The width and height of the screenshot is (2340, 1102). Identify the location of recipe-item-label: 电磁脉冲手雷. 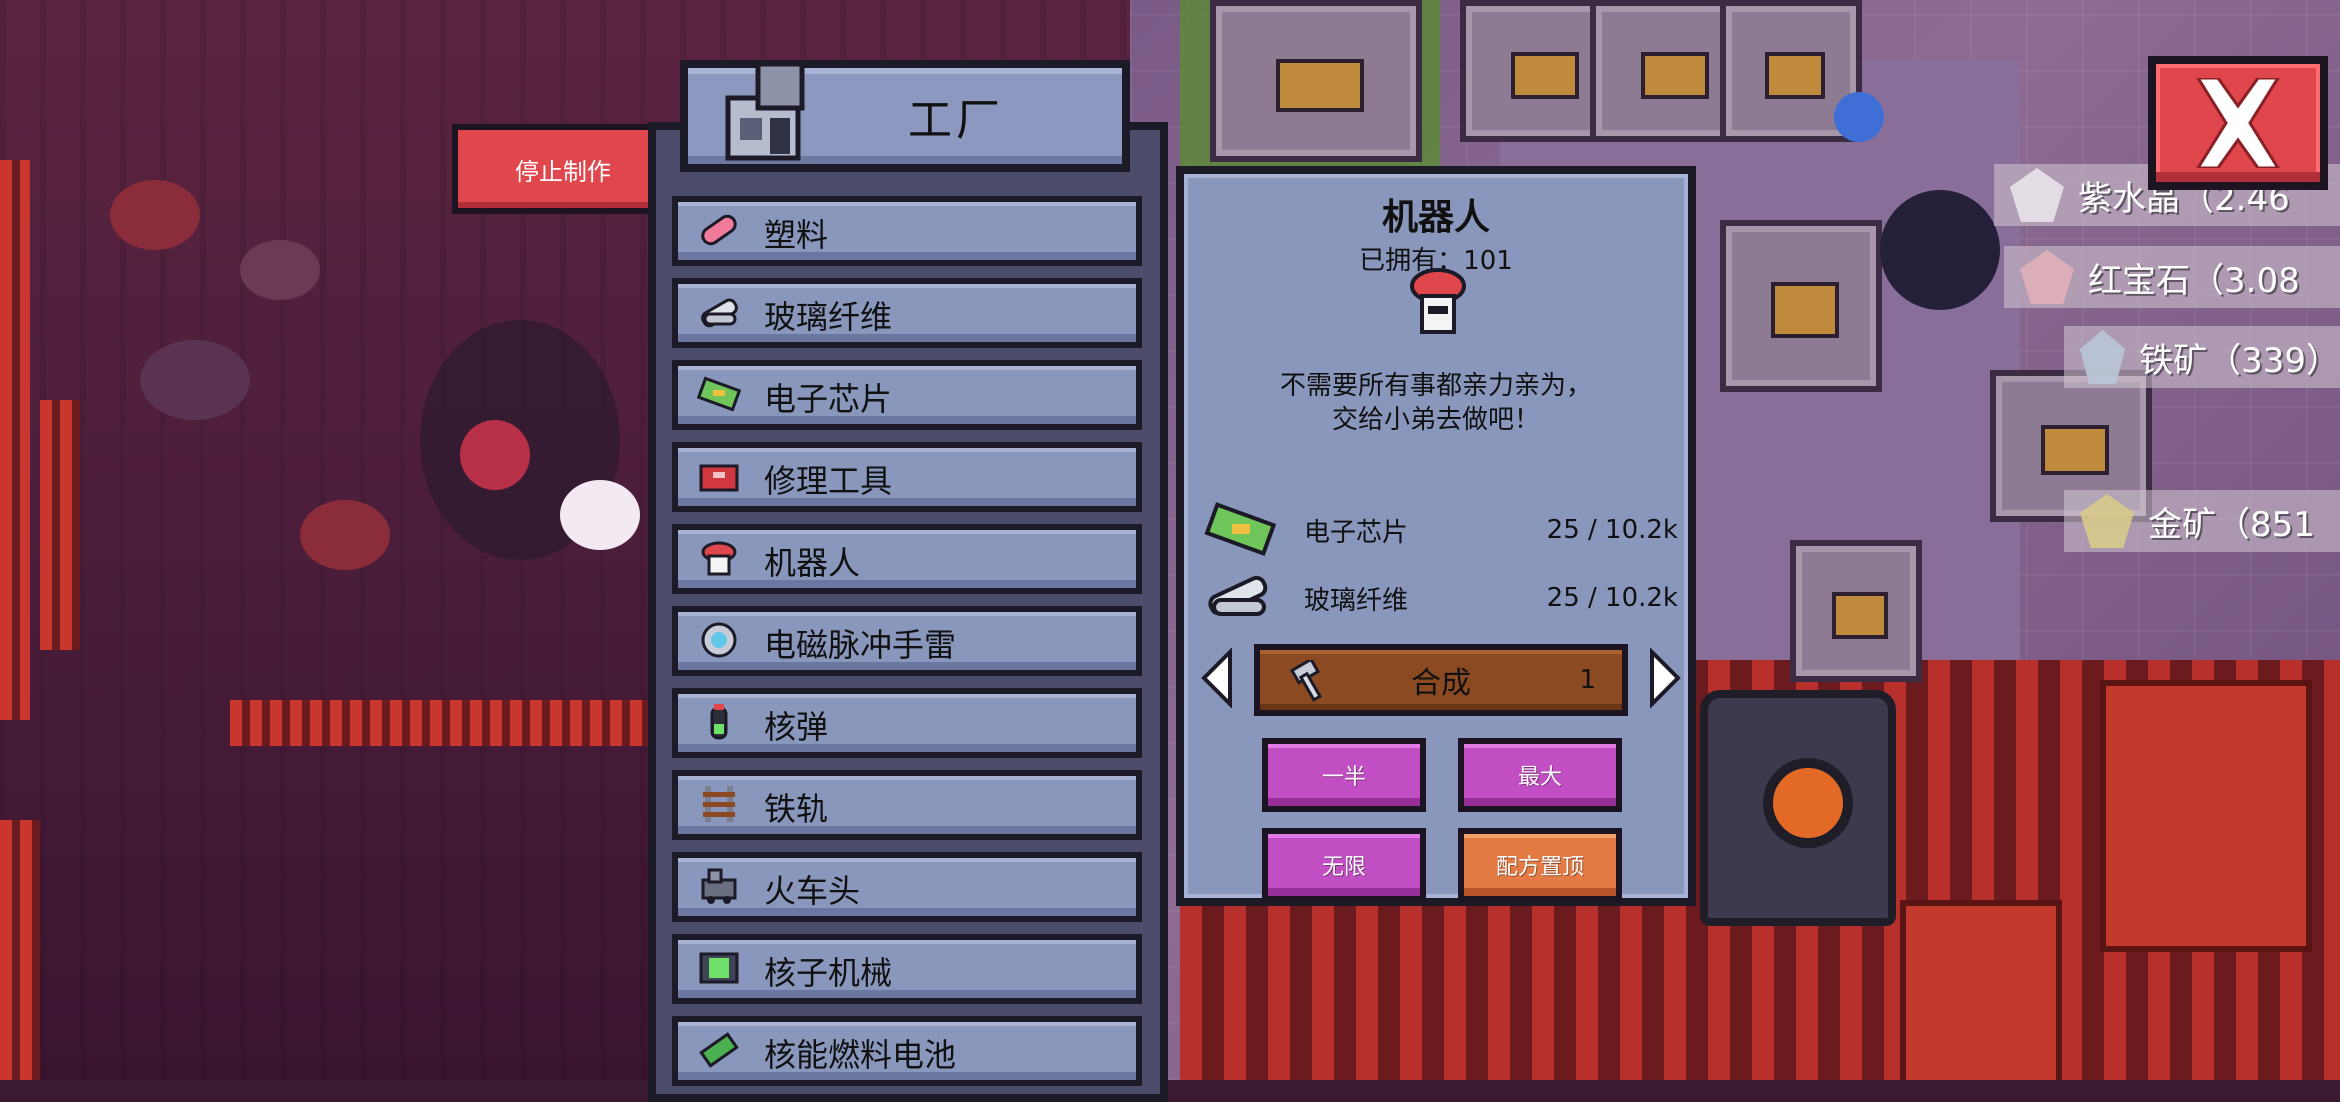
(860, 645).